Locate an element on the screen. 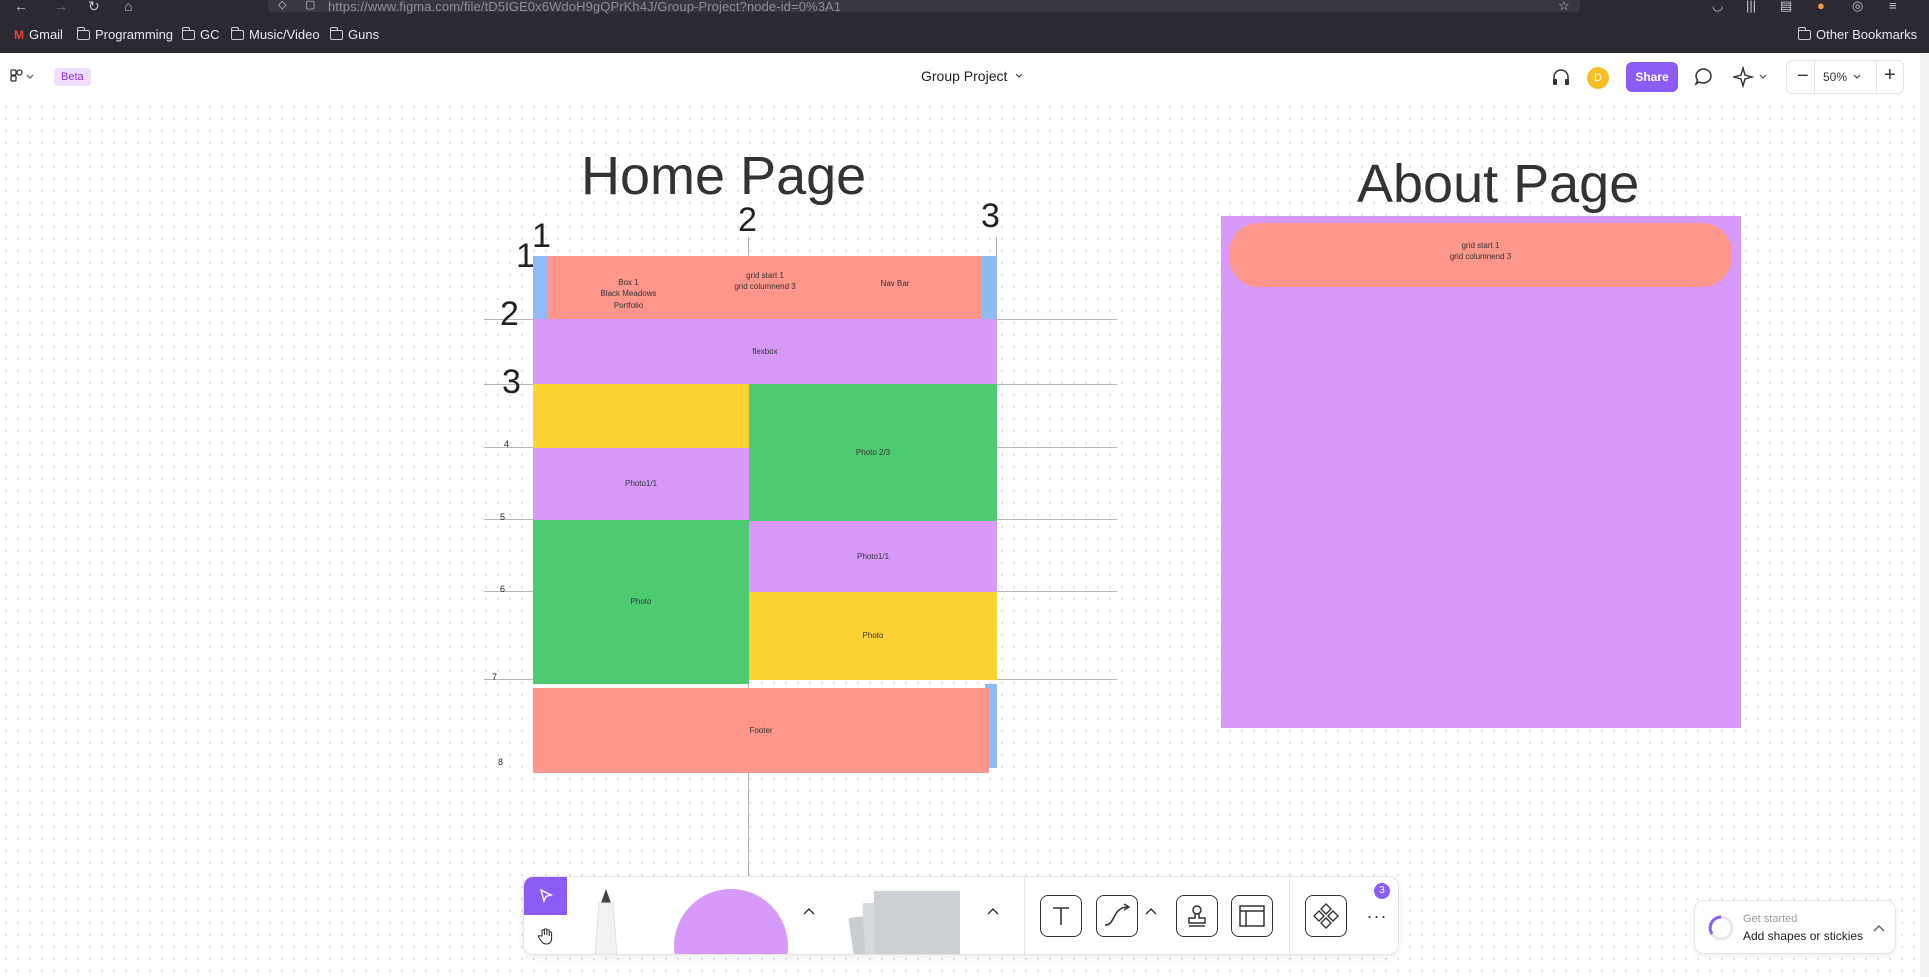 This screenshot has width=1929, height=977. circle-shape-icon is located at coordinates (731, 921).